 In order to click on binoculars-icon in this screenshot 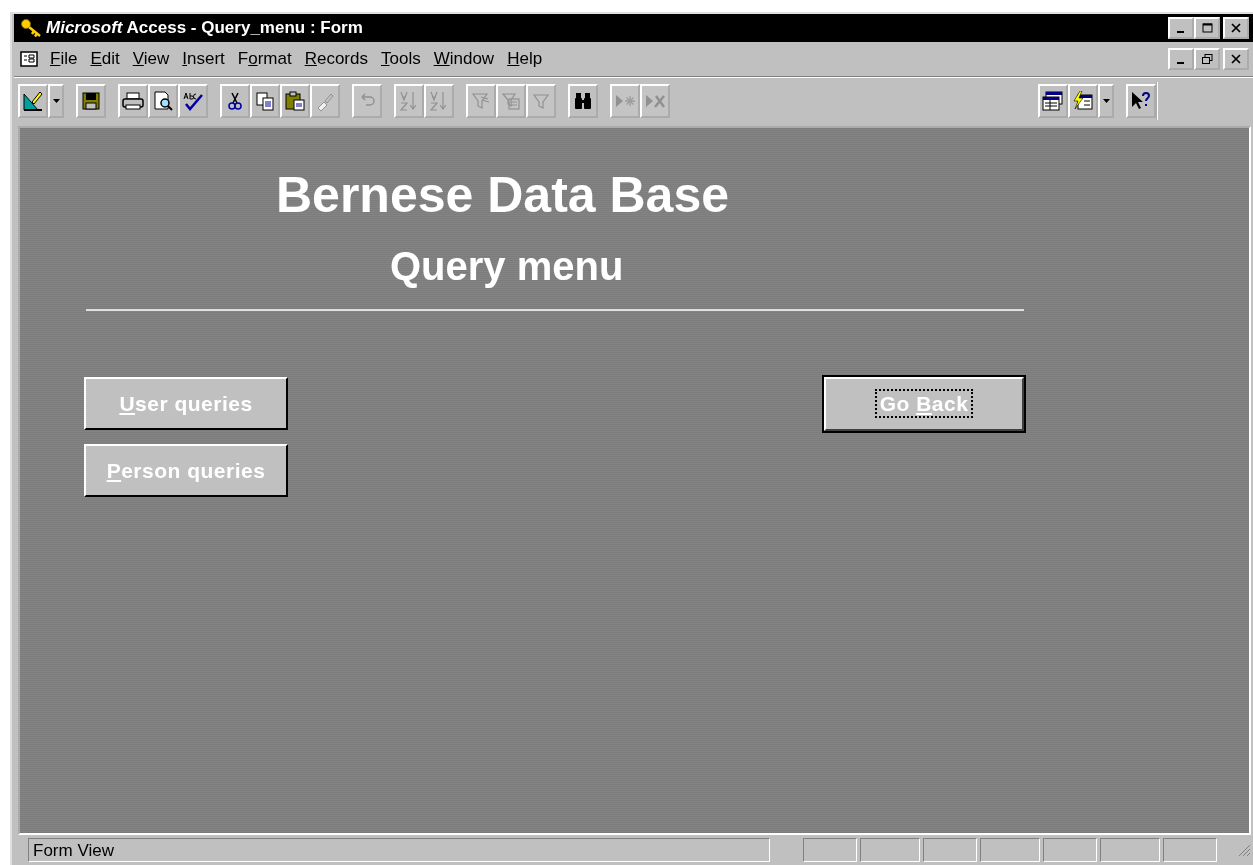, I will do `click(583, 101)`.